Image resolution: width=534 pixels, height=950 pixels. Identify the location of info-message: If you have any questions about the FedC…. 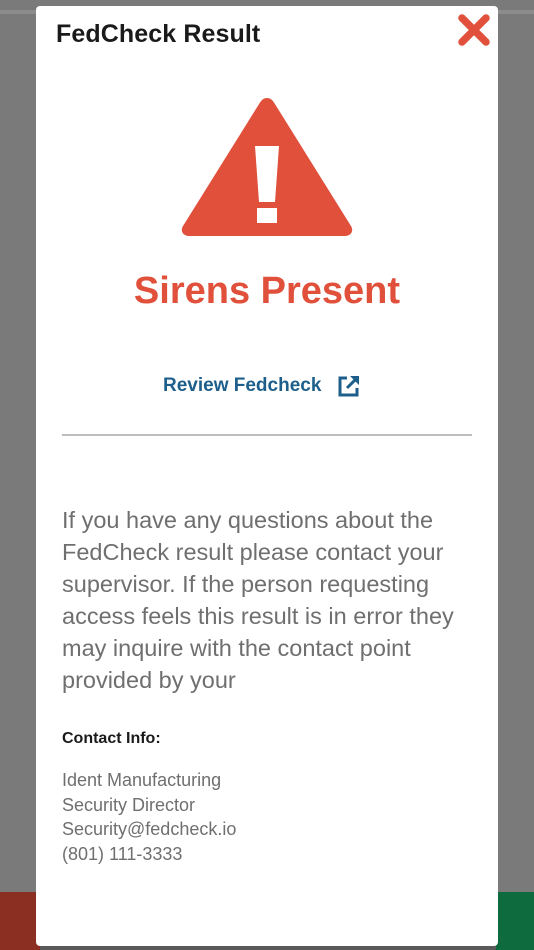
(258, 600).